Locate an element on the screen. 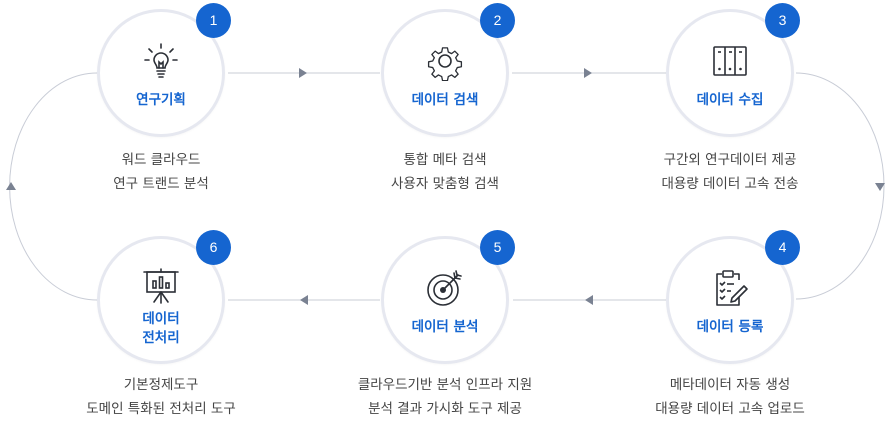 The height and width of the screenshot is (424, 891). step-title: 데이터 분석 is located at coordinates (445, 327).